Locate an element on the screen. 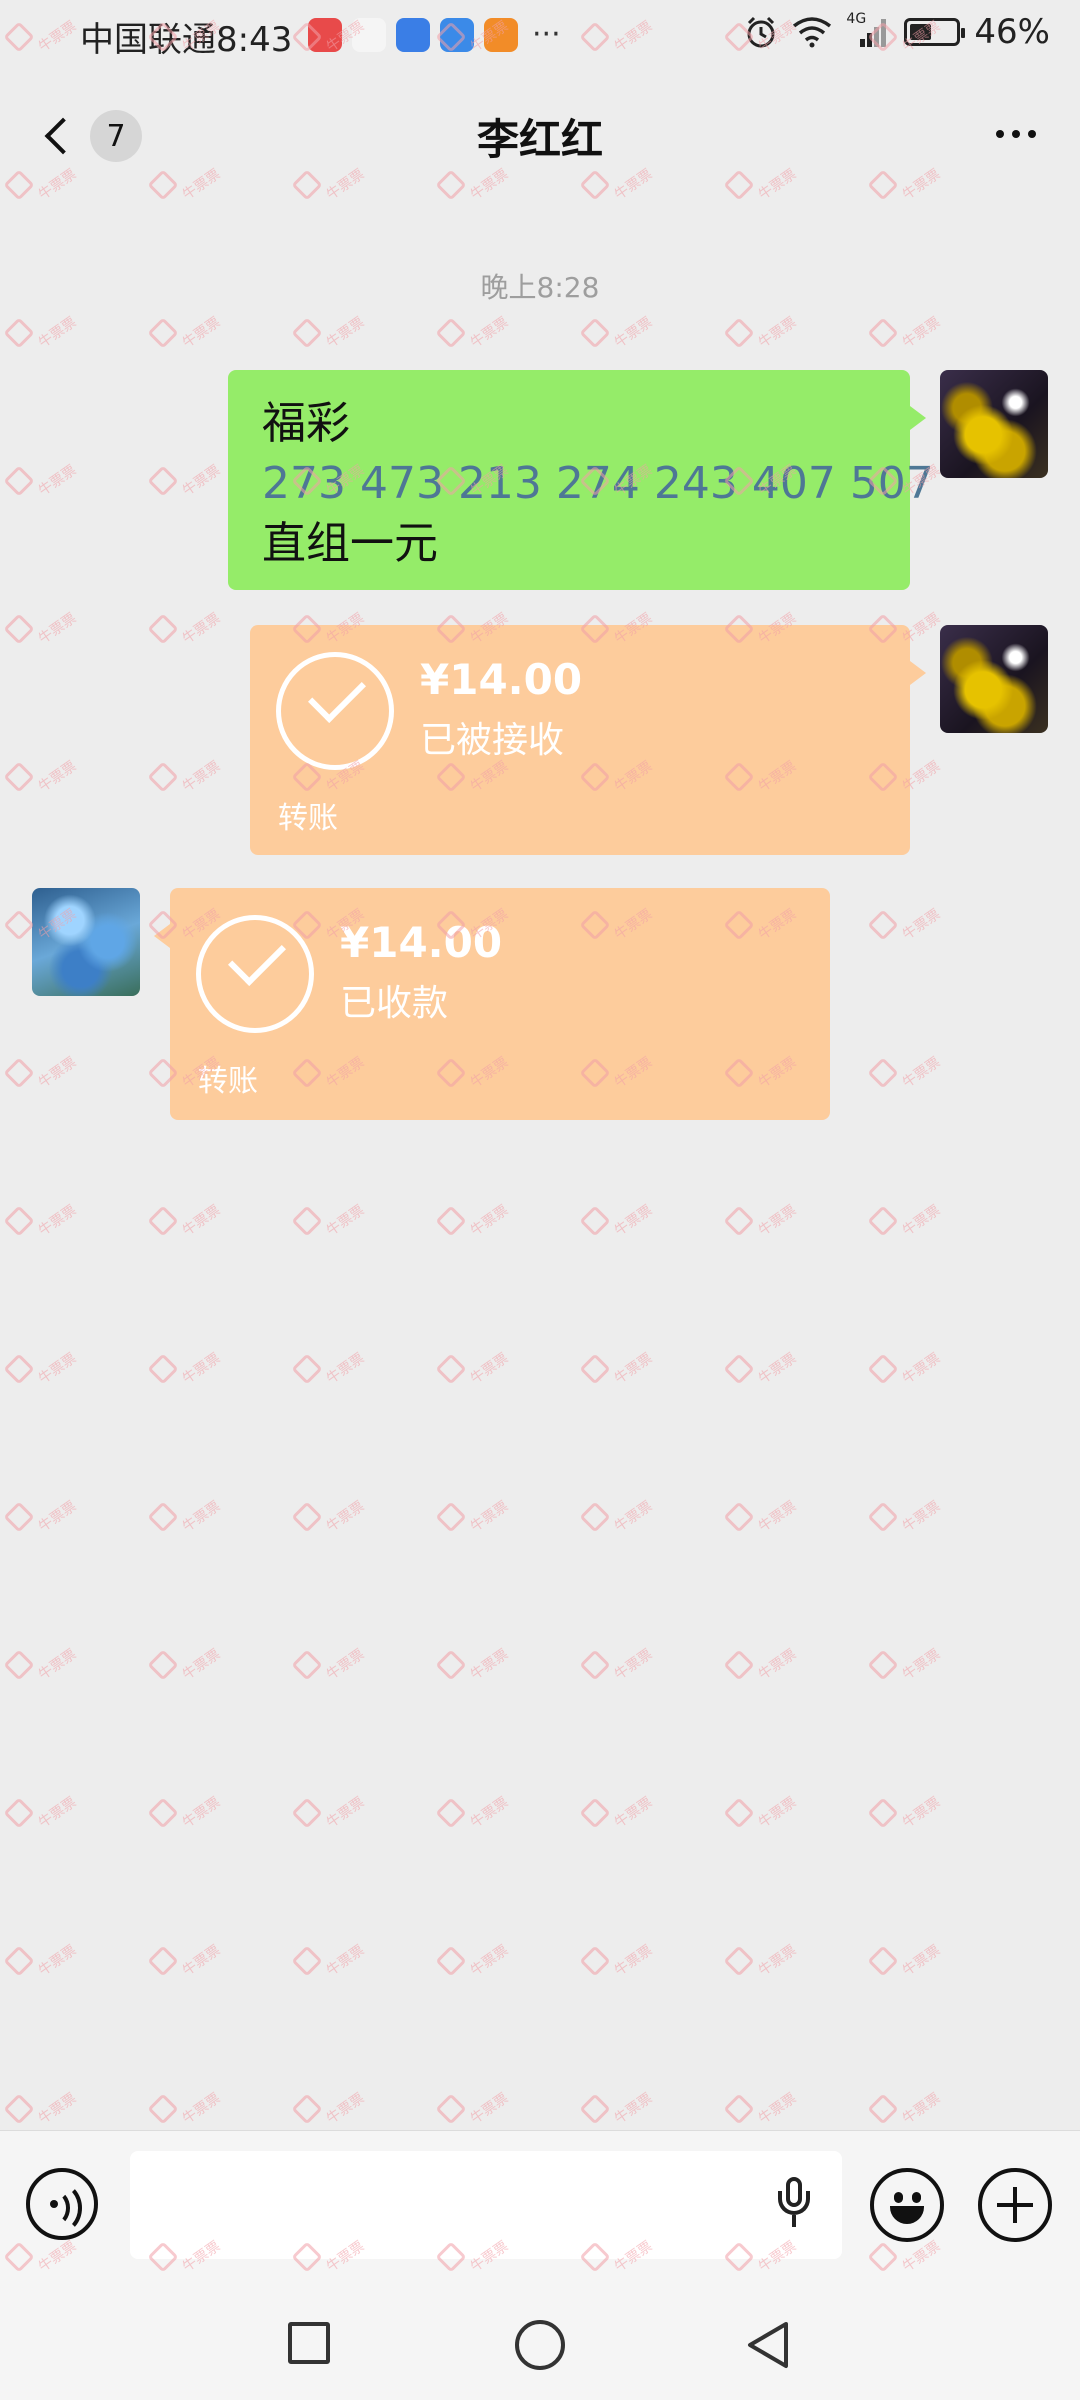 The image size is (1080, 2400). status-carrier-time: 中国联通8:43 is located at coordinates (186, 36).